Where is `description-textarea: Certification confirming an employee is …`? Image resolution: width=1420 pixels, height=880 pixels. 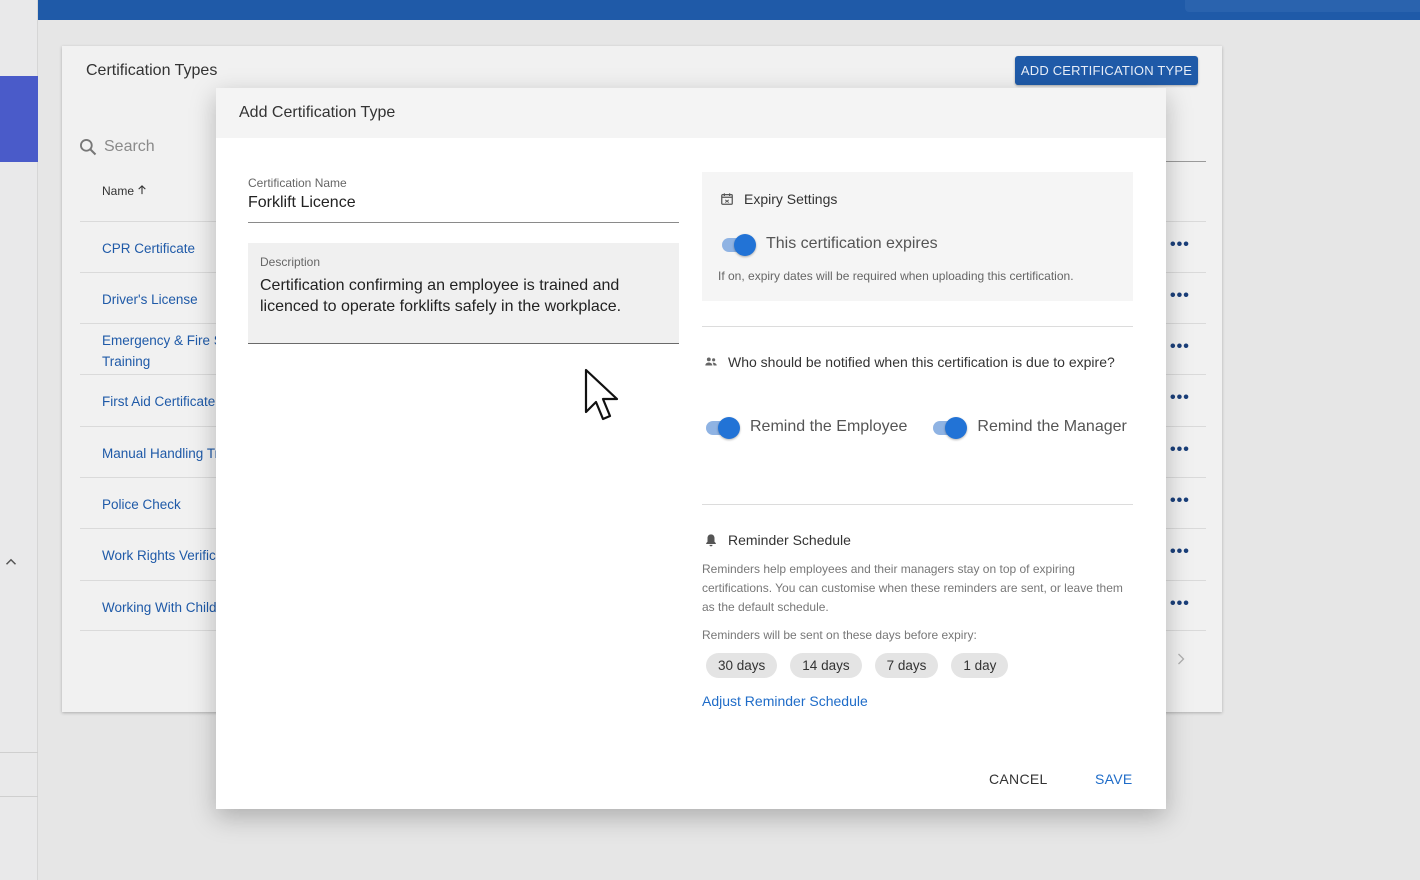 description-textarea: Certification confirming an employee is … is located at coordinates (463, 296).